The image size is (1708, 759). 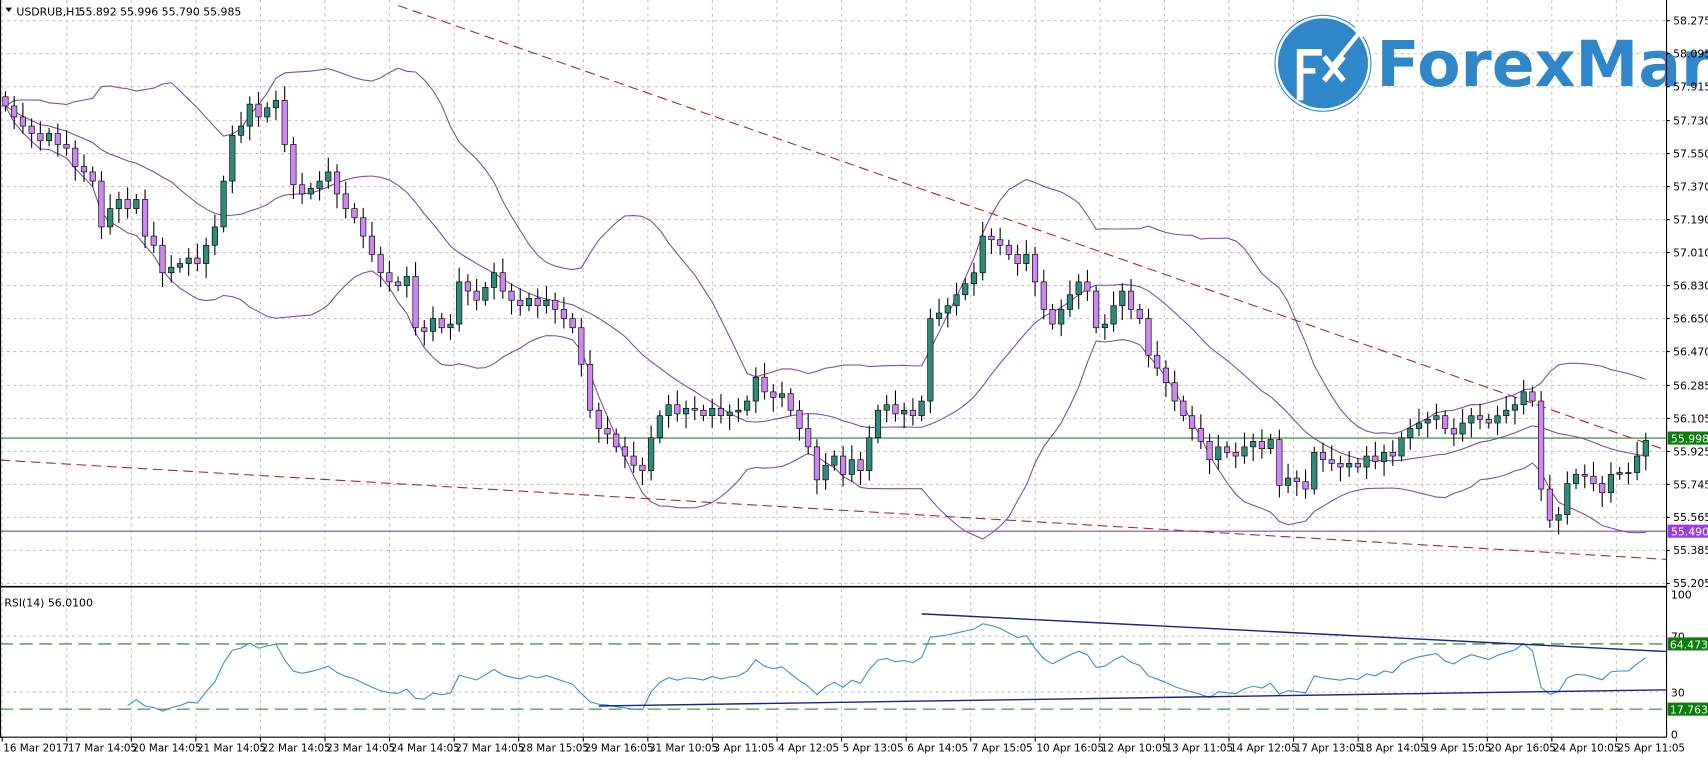 What do you see at coordinates (1678, 692) in the screenshot?
I see `rsi-tick-label: 30` at bounding box center [1678, 692].